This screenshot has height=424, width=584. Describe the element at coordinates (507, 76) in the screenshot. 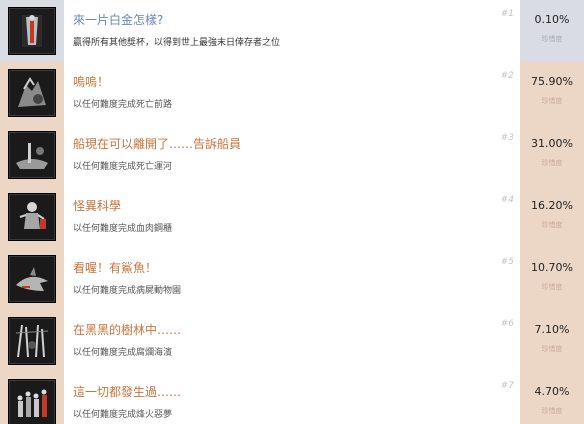

I see `achievement-rank: #2` at that location.